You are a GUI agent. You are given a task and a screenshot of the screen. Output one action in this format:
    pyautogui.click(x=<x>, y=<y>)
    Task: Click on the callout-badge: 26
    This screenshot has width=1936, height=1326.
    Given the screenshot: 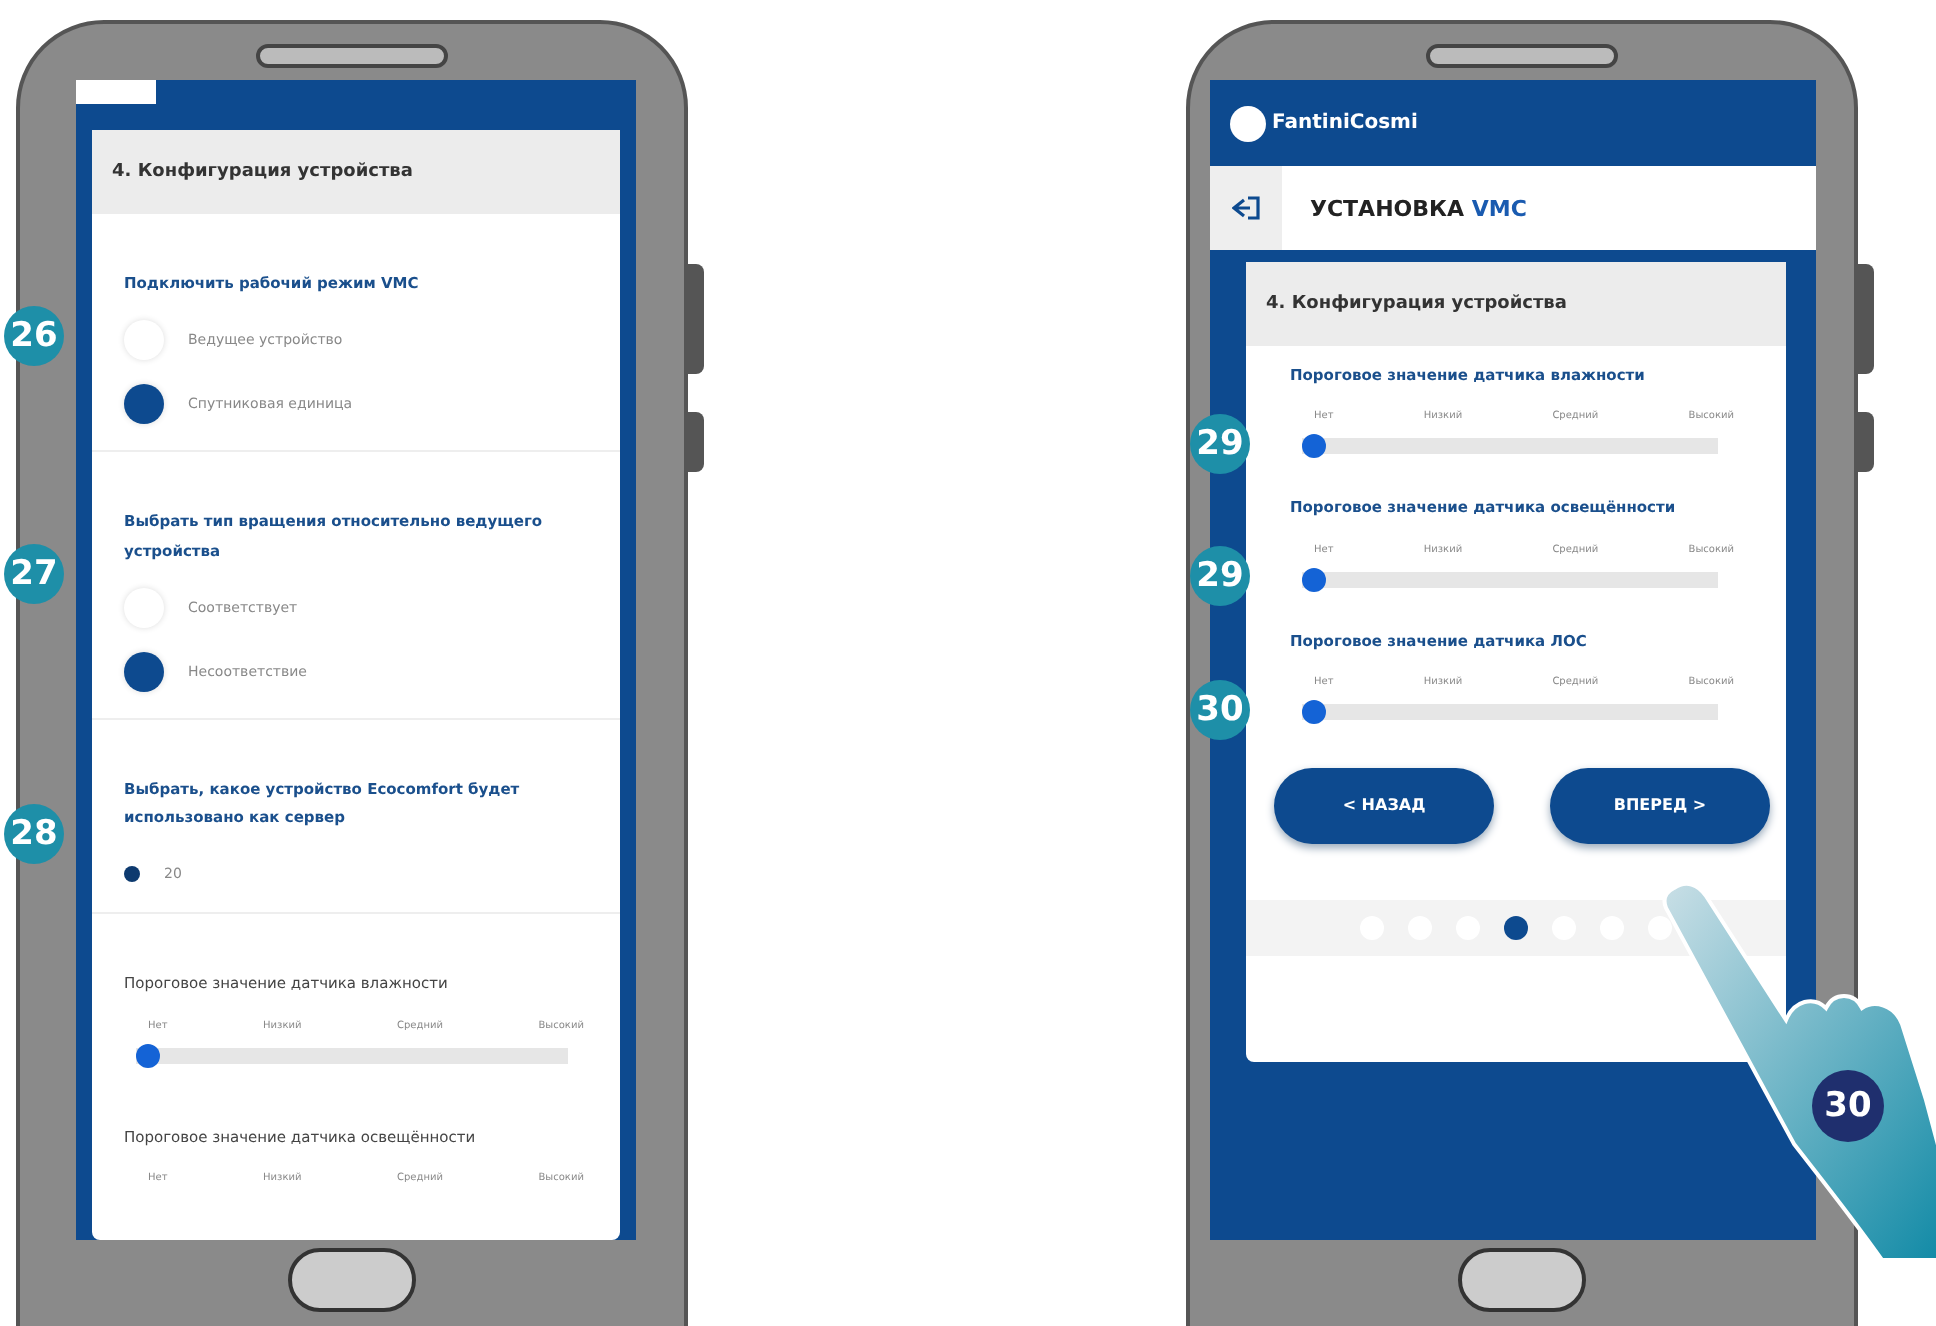 What is the action you would take?
    pyautogui.click(x=34, y=336)
    